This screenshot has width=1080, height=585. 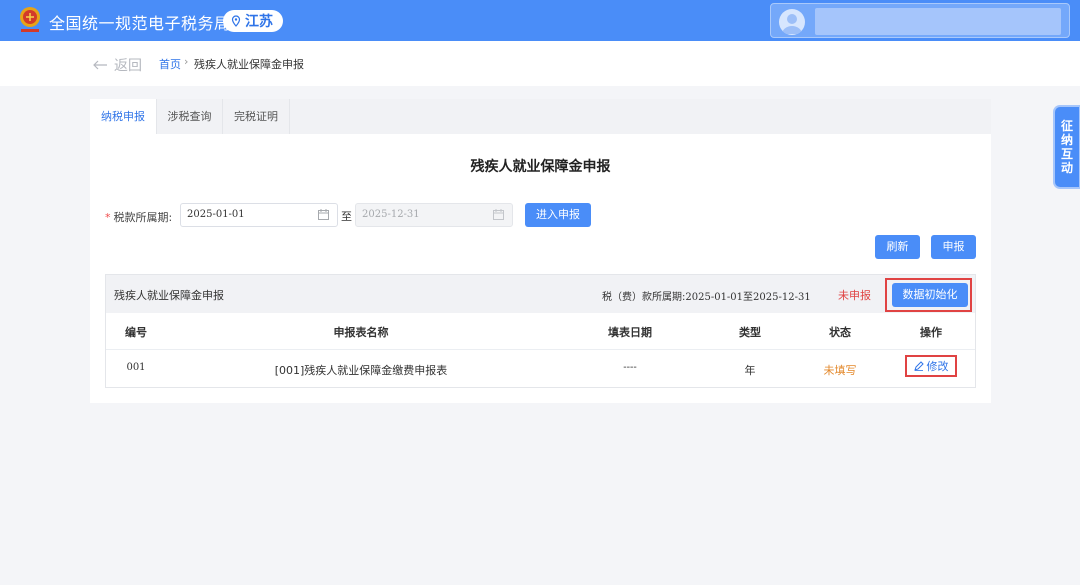 I want to click on back-button: 返回, so click(x=117, y=65).